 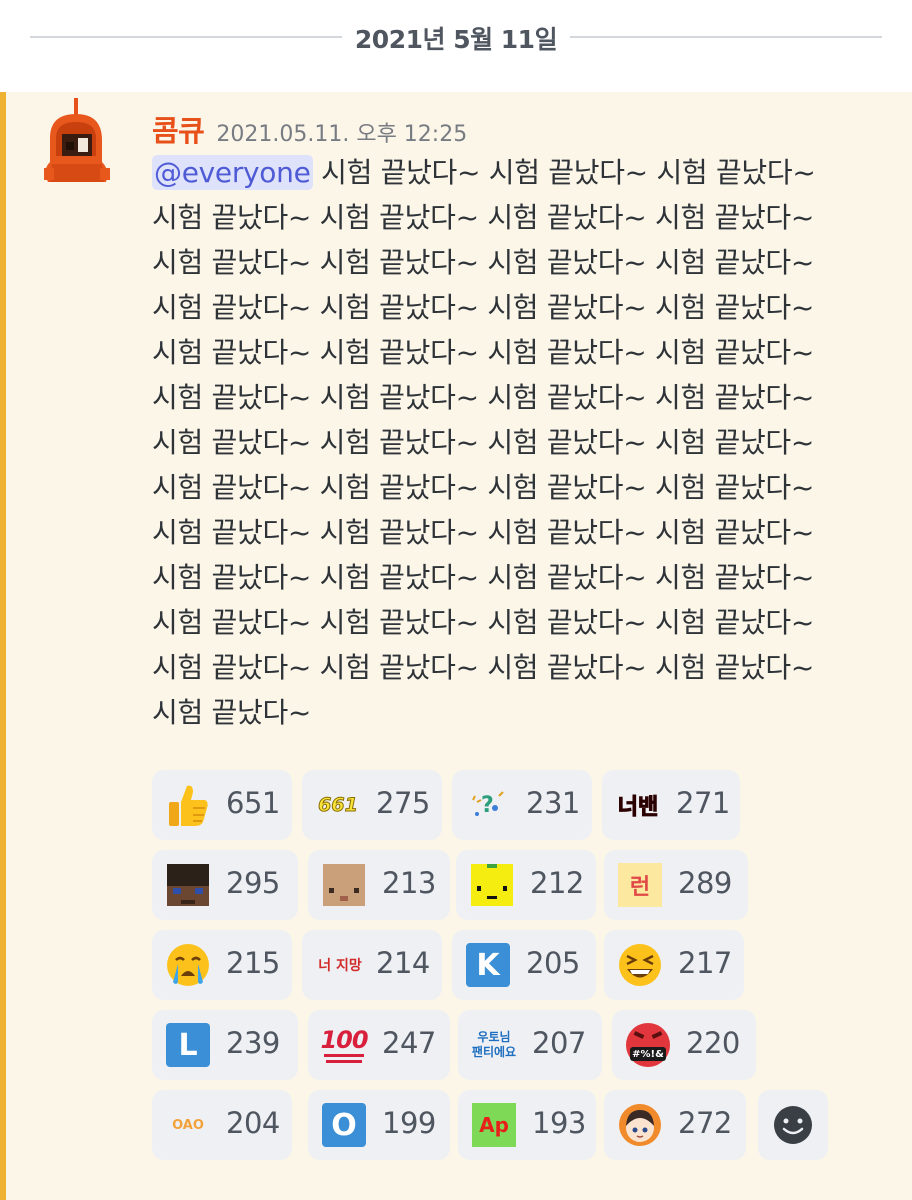 What do you see at coordinates (188, 965) in the screenshot?
I see `crying-face-icon` at bounding box center [188, 965].